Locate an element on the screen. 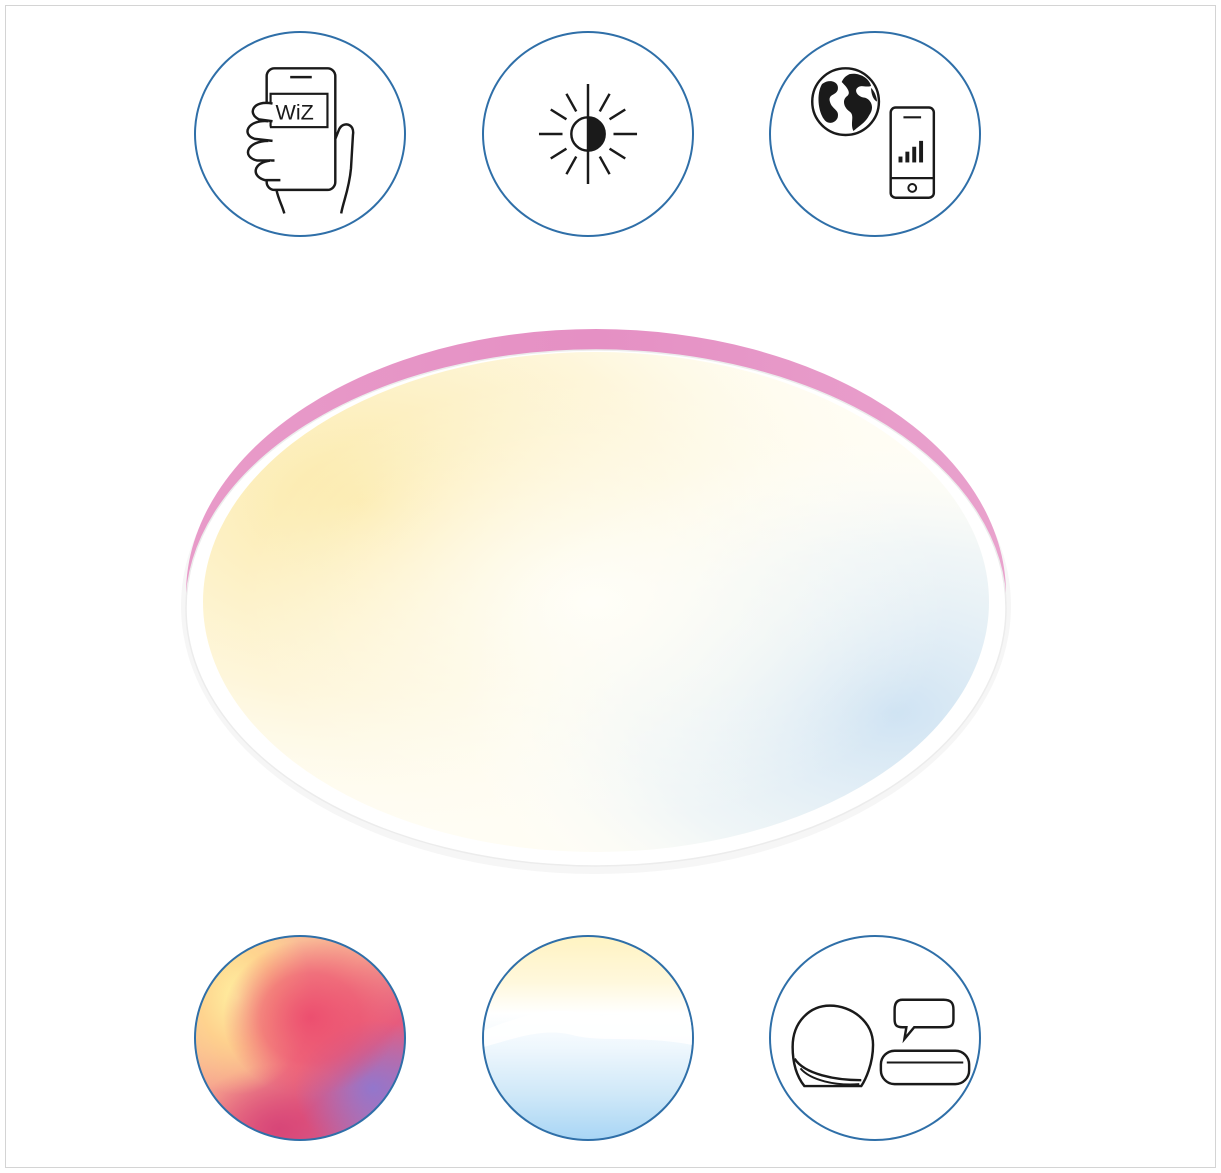 The height and width of the screenshot is (1173, 1221). voice-control-badge is located at coordinates (875, 1038).